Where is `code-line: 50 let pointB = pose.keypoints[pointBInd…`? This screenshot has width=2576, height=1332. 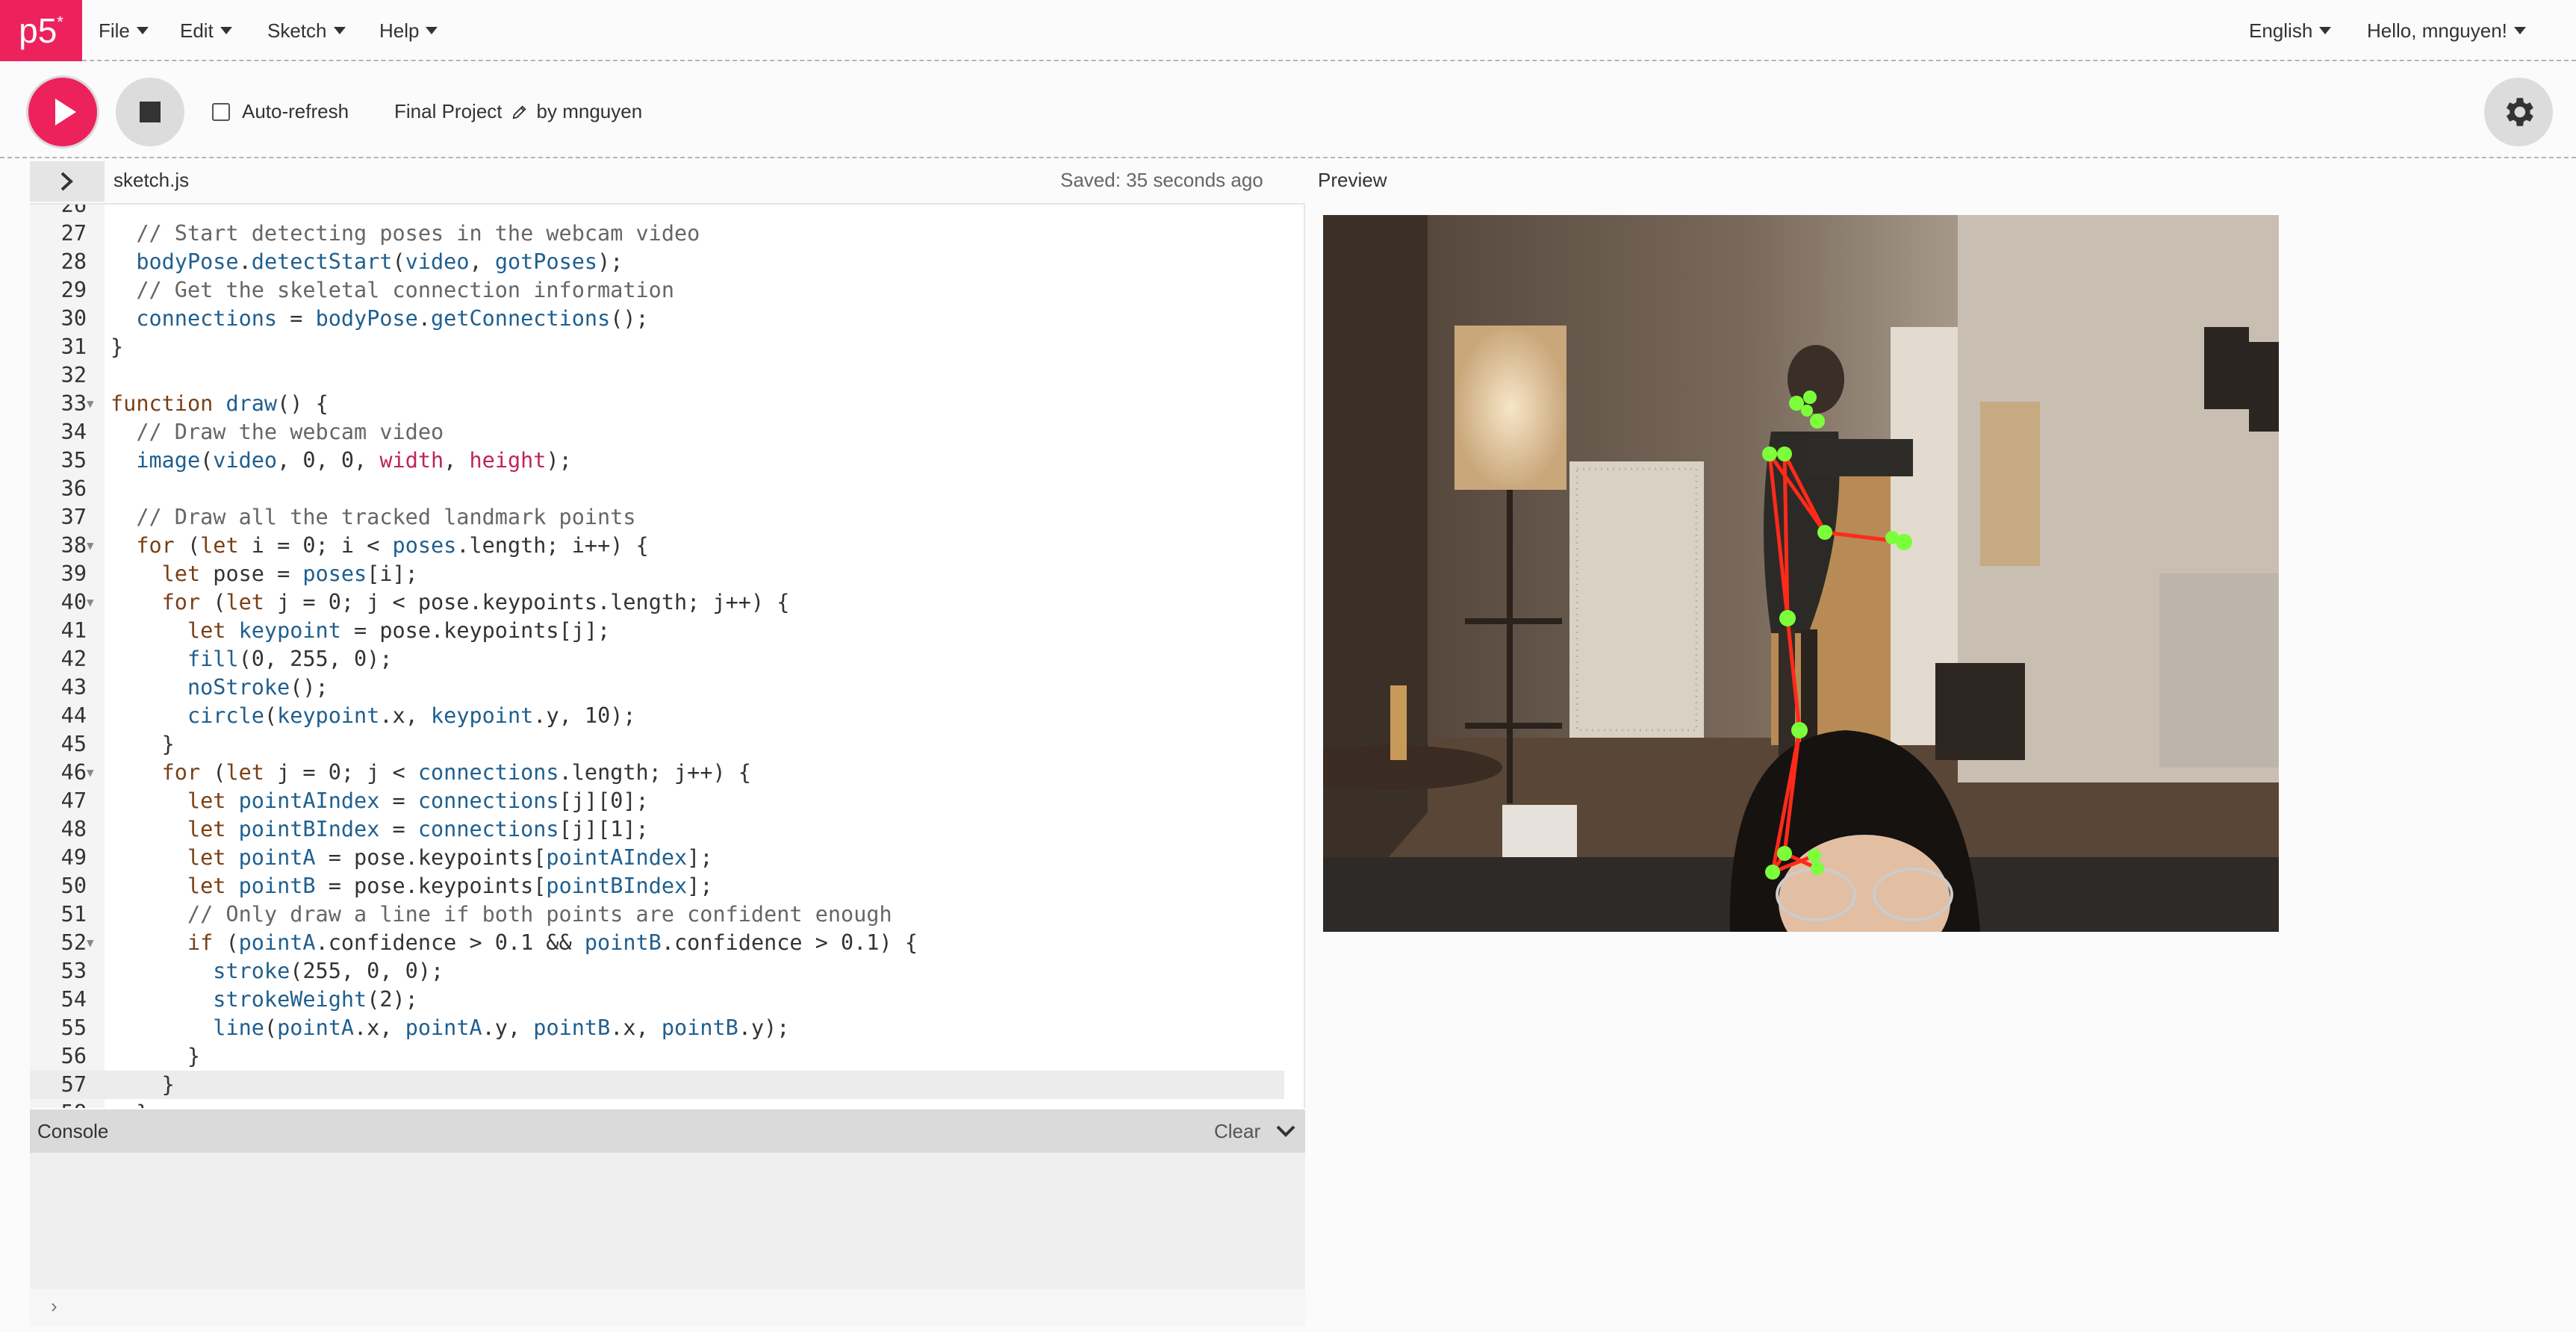
code-line: 50 let pointB = pose.keypoints[pointBInd… is located at coordinates (657, 886).